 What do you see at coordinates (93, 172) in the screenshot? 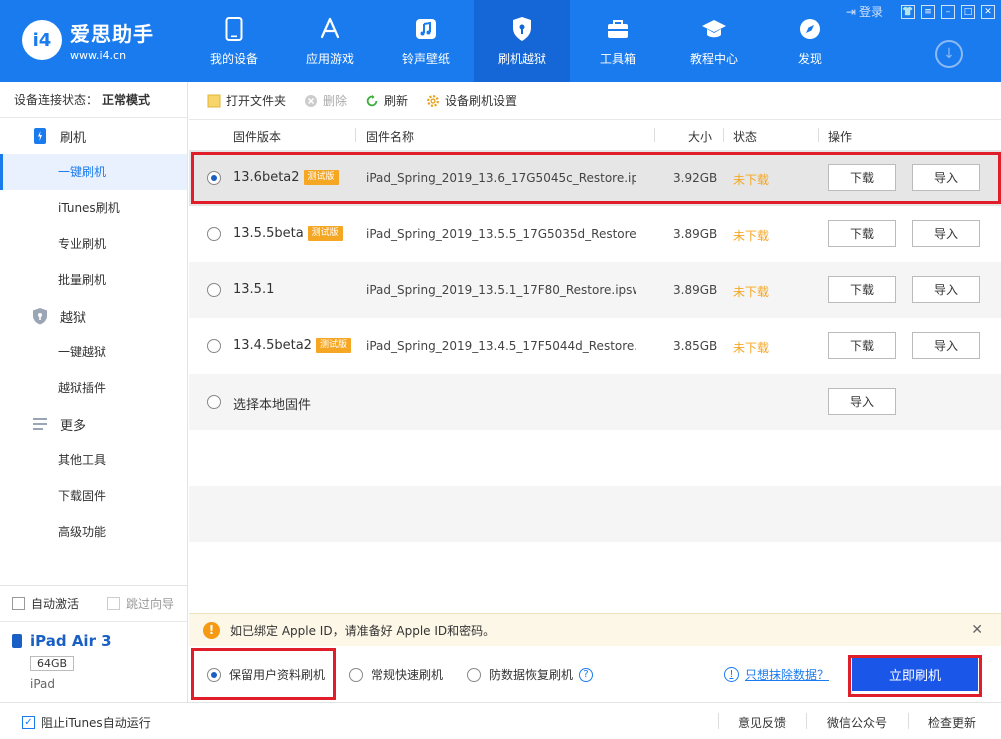
I see `sidebar-item-one-click-flash: 一键刷机` at bounding box center [93, 172].